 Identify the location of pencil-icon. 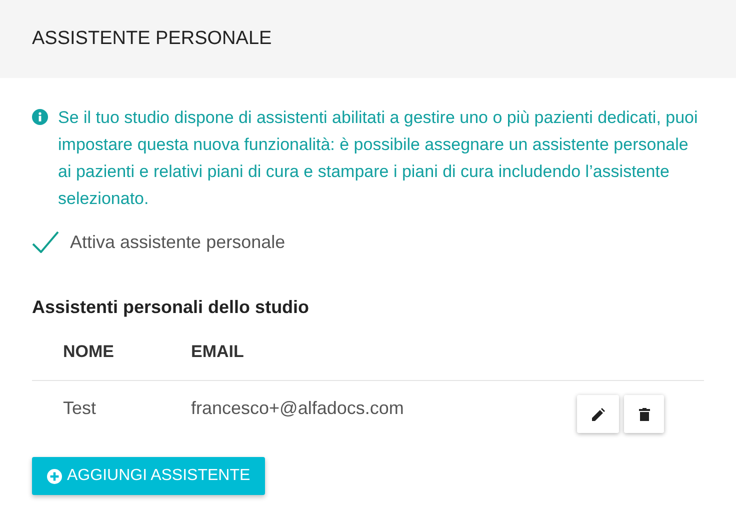
(598, 414).